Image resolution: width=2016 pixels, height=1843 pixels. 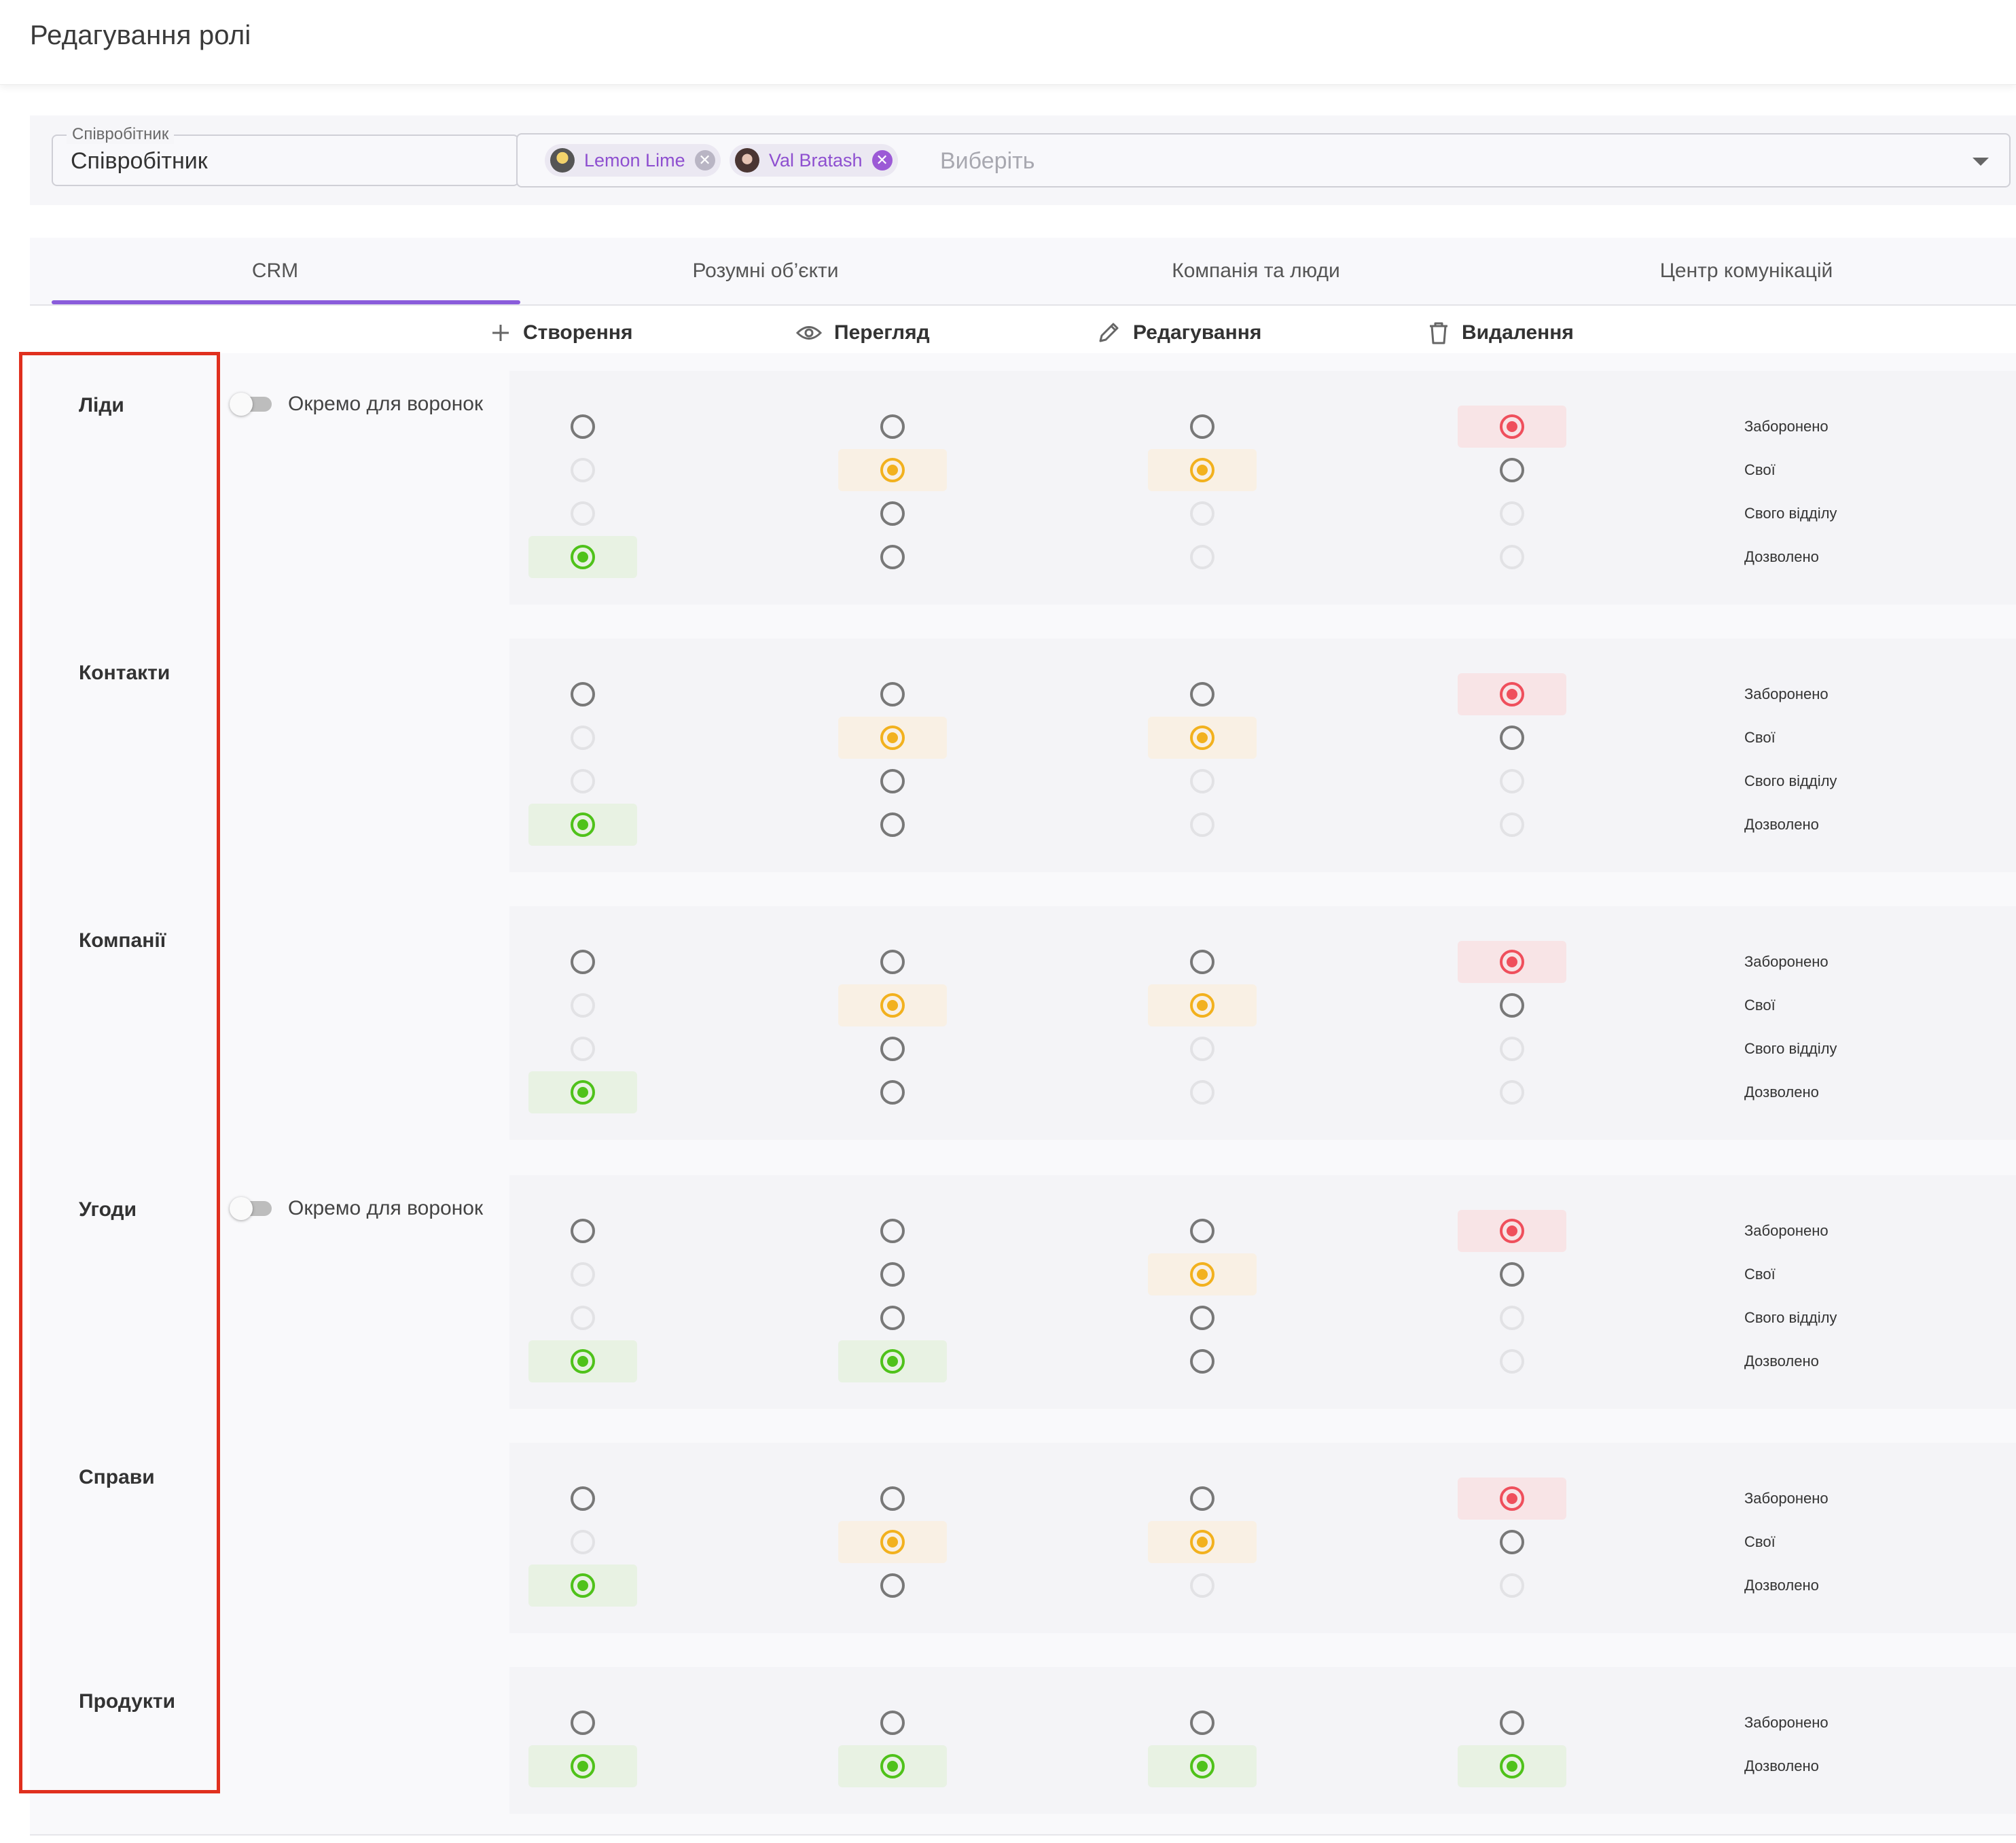 I want to click on employees-select: Lemon Lime ✕ Val Bratash ✕ Виберіть, so click(x=1263, y=160).